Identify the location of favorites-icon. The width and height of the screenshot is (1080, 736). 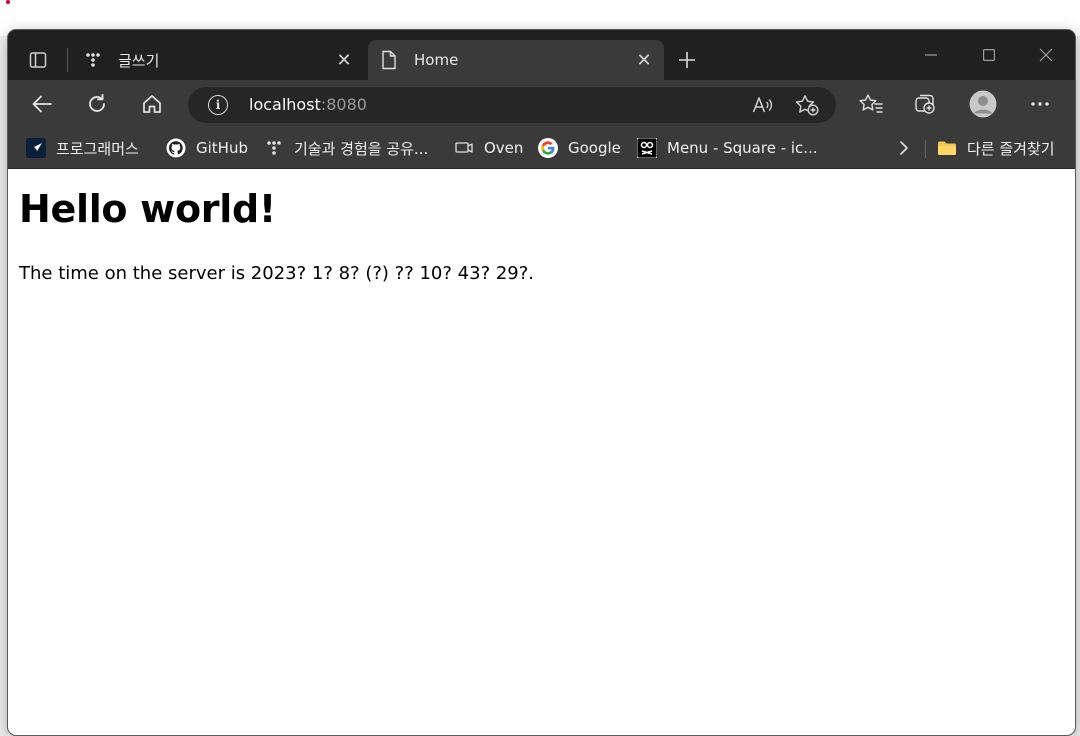
(871, 104).